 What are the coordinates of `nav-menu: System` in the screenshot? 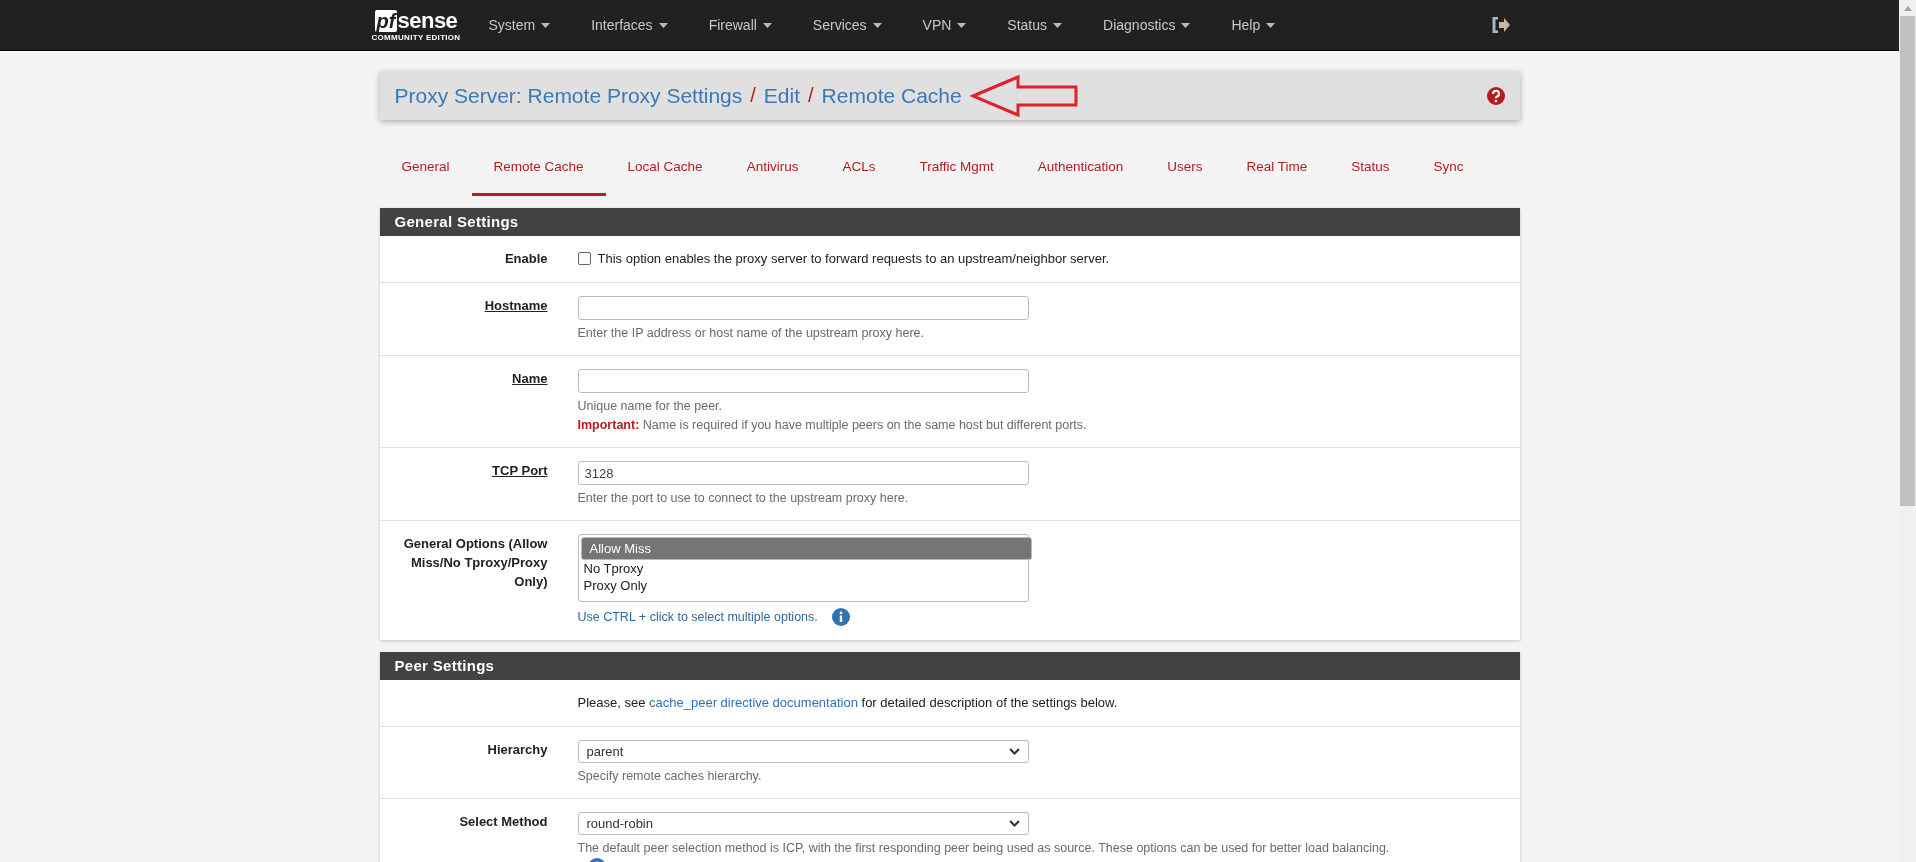 It's located at (519, 25).